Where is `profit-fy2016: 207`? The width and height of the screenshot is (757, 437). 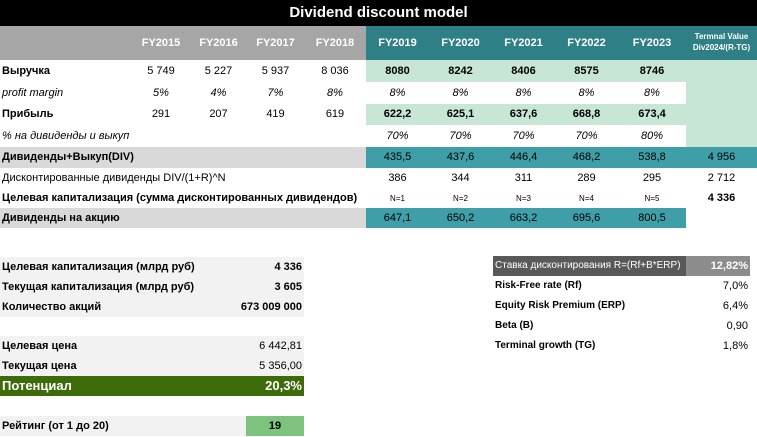
profit-fy2016: 207 is located at coordinates (218, 114).